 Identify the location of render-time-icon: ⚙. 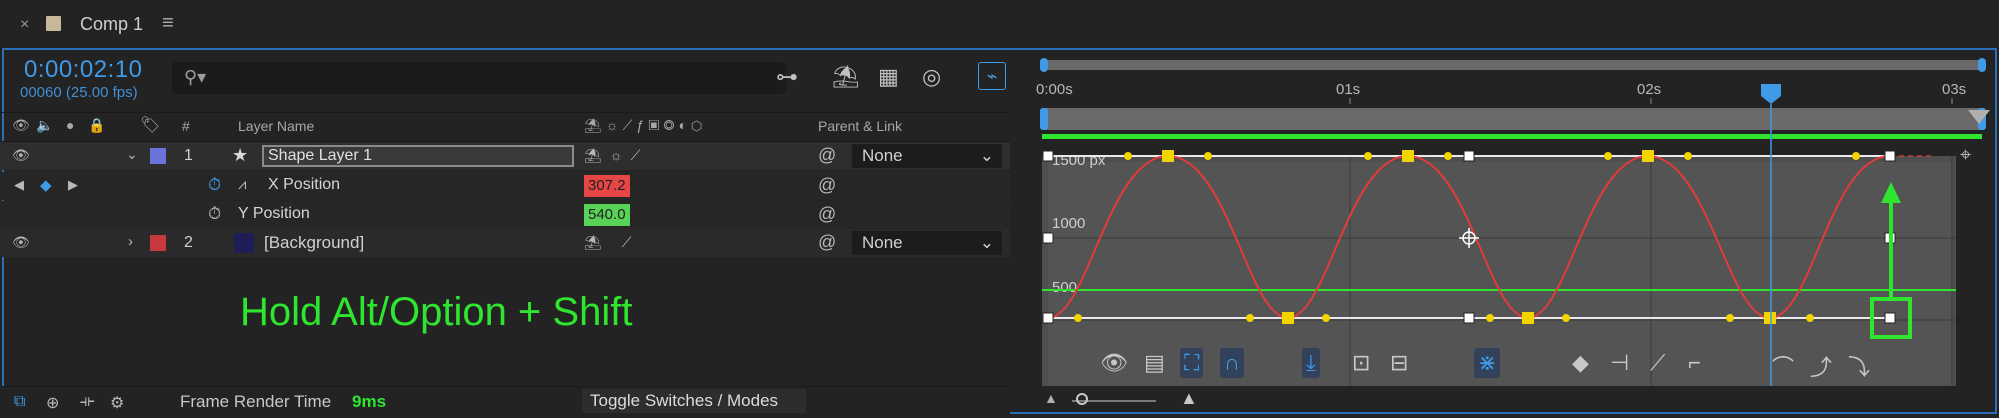
(117, 403).